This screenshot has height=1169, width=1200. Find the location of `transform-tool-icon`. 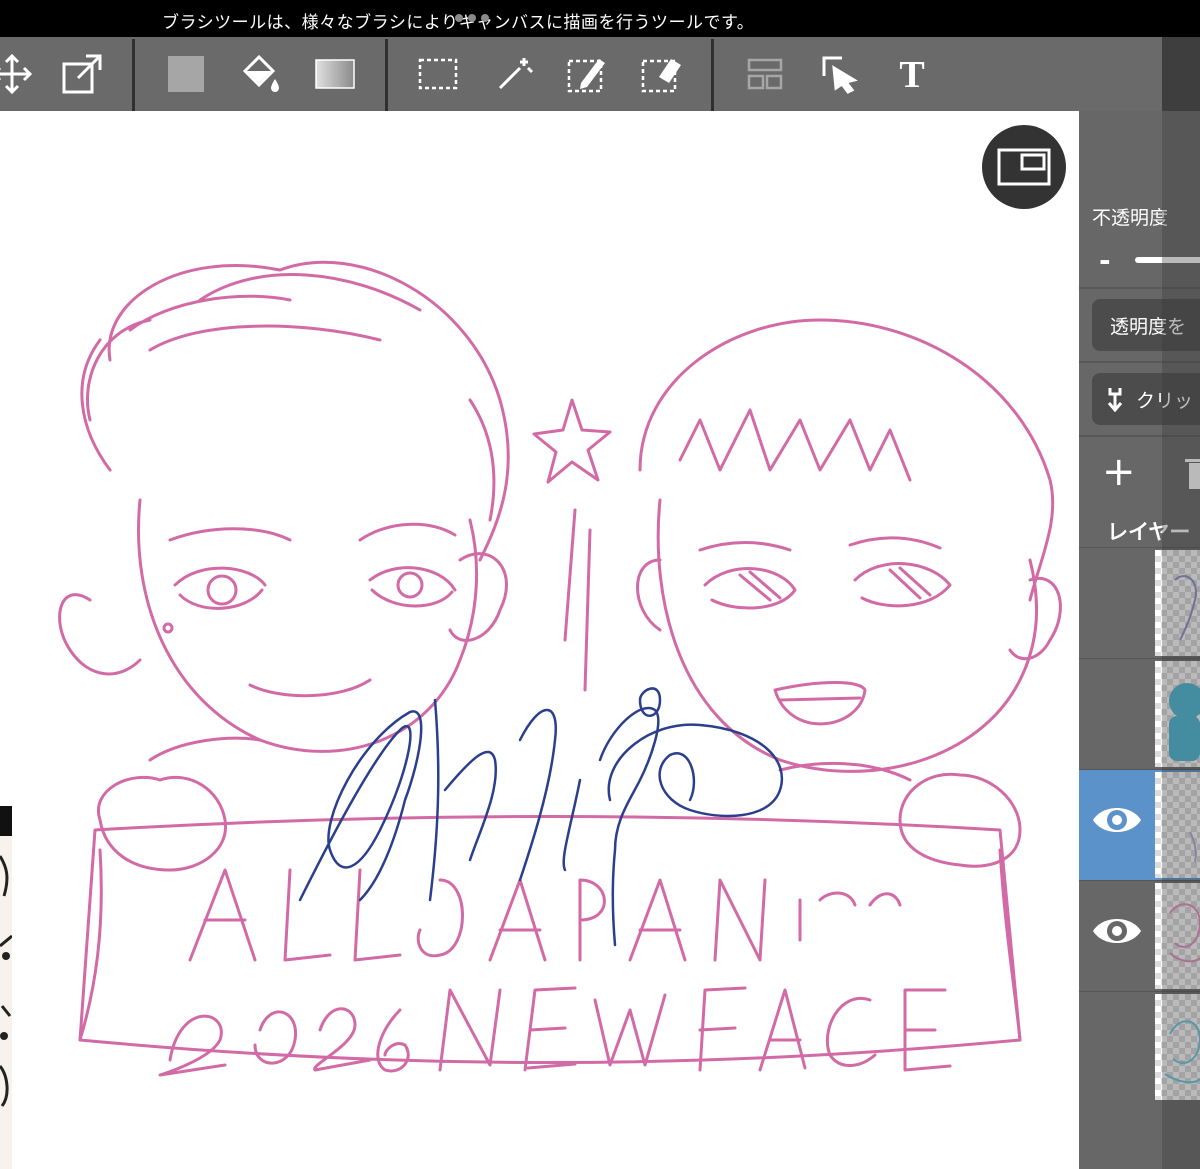

transform-tool-icon is located at coordinates (82, 74).